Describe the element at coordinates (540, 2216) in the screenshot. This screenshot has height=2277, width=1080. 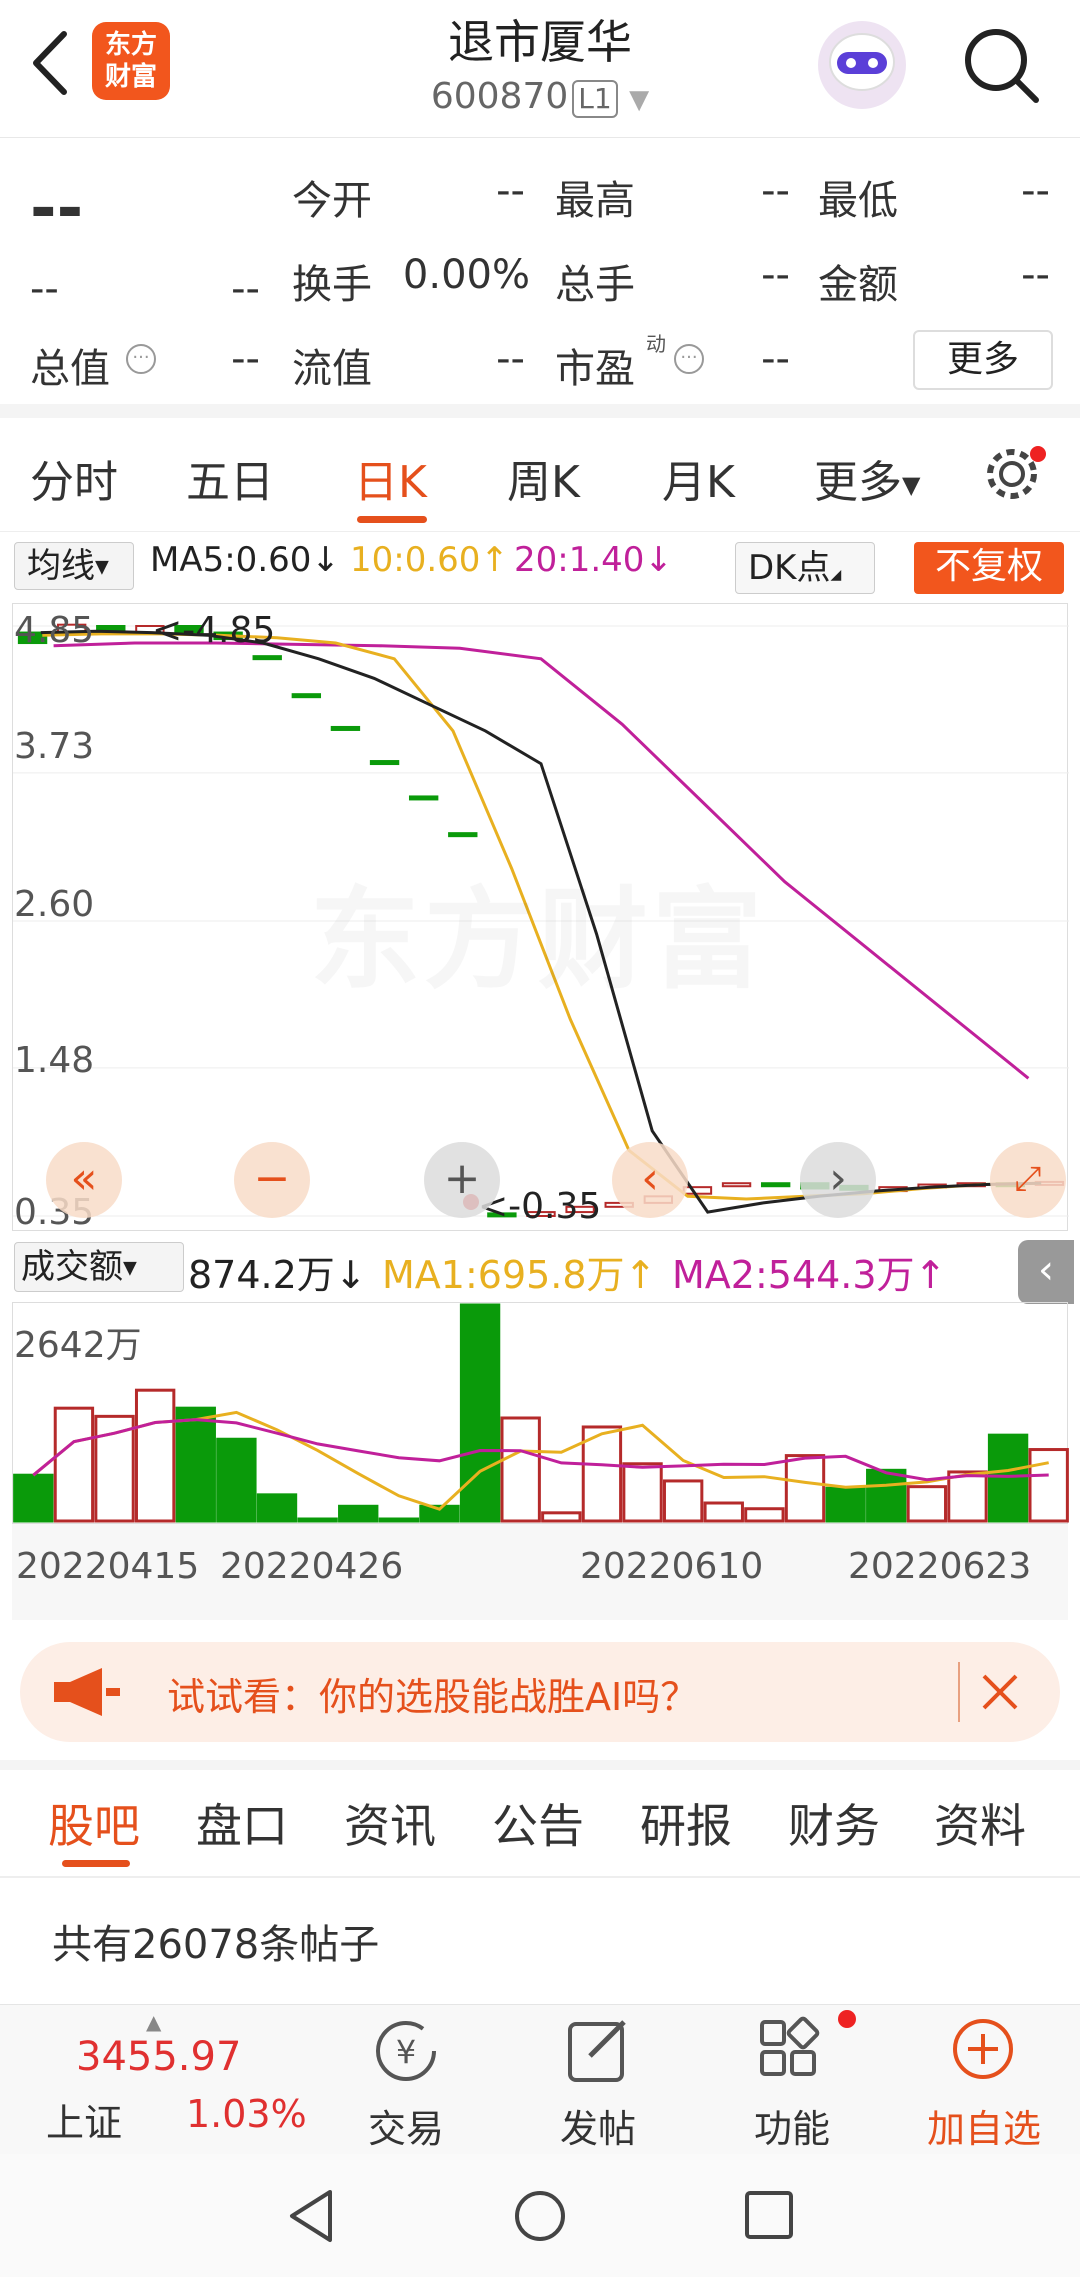
I see `nav-home-icon` at that location.